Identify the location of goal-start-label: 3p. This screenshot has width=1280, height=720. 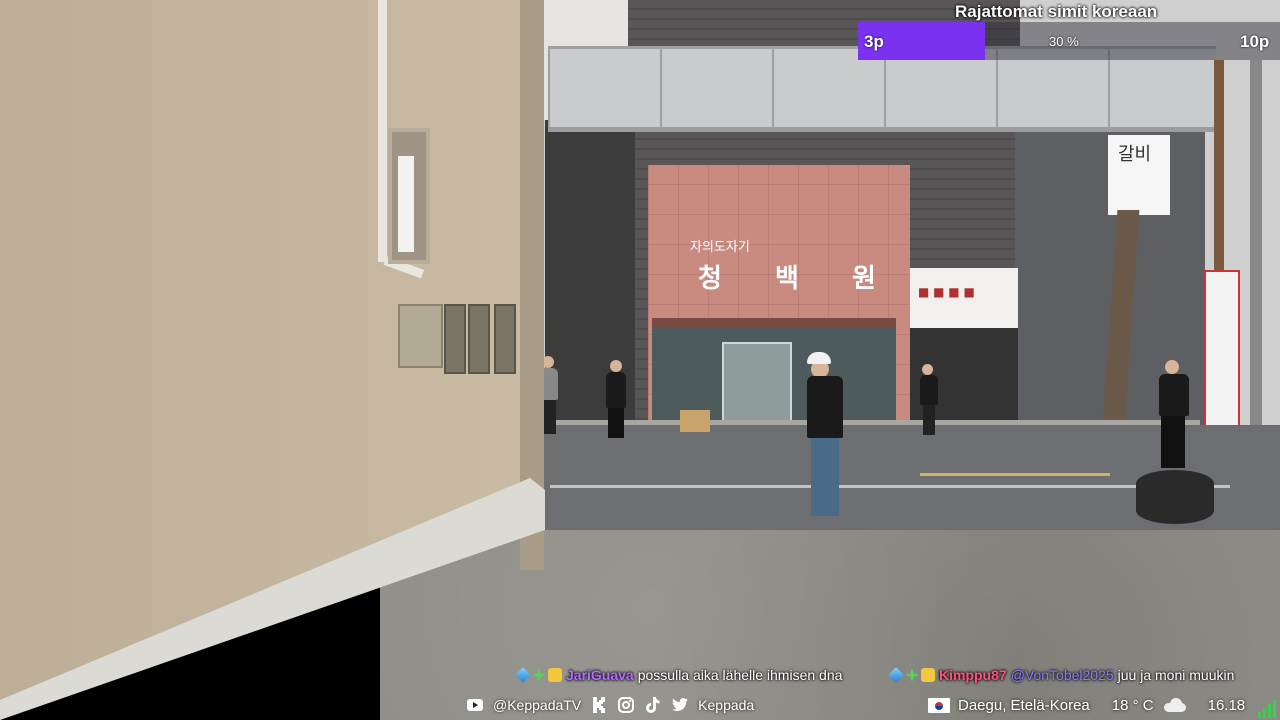
(874, 41).